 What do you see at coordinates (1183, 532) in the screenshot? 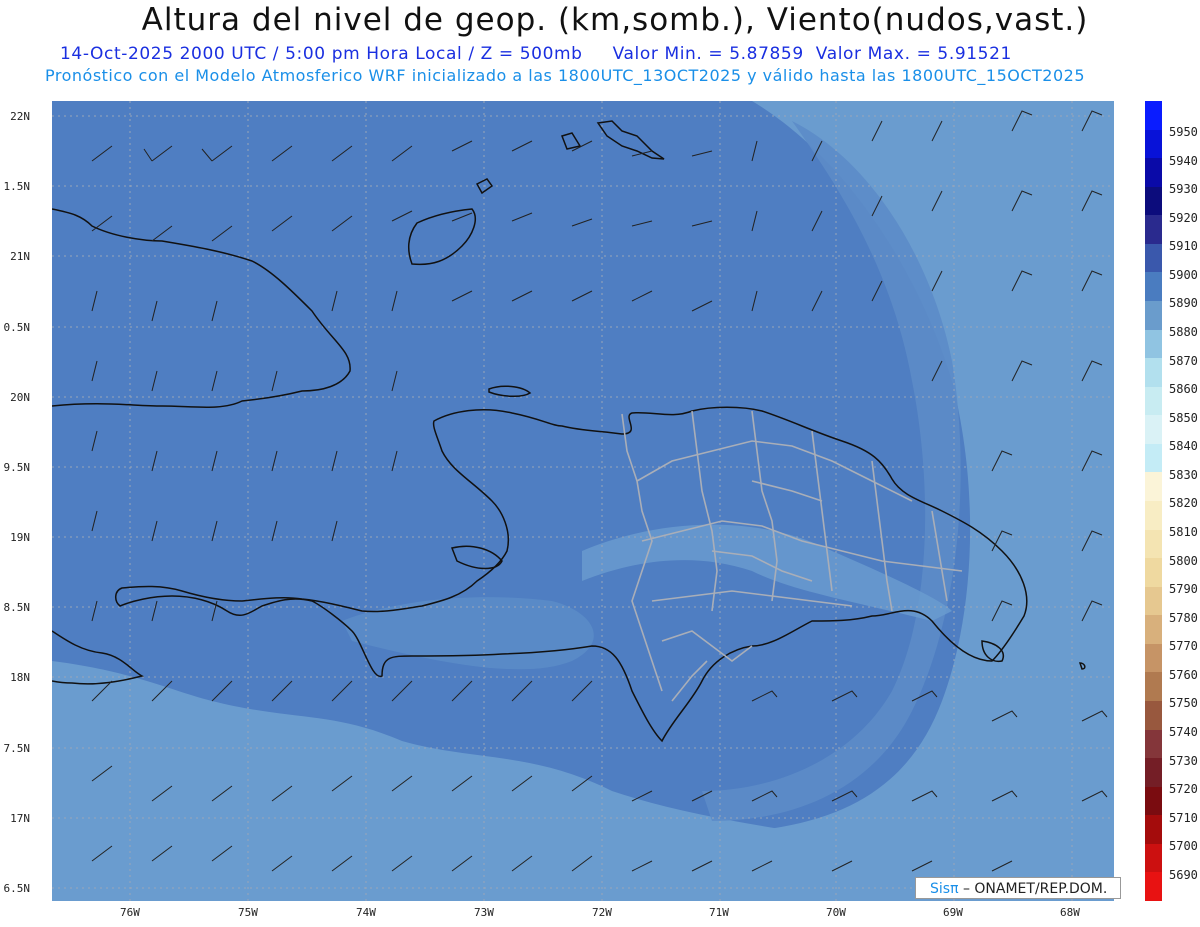
I see `colorbar-label: 5810` at bounding box center [1183, 532].